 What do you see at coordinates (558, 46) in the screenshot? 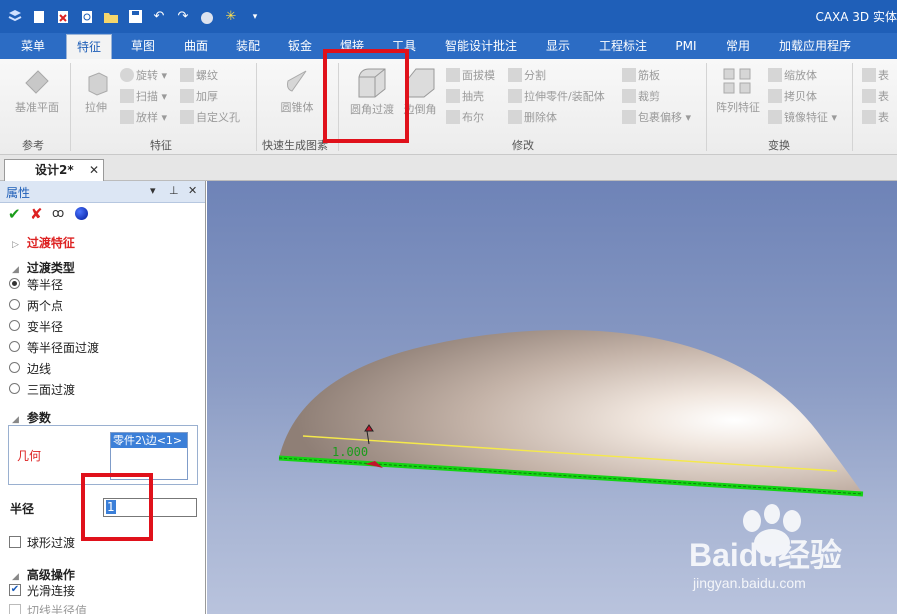
I see `tab-display: 显示` at bounding box center [558, 46].